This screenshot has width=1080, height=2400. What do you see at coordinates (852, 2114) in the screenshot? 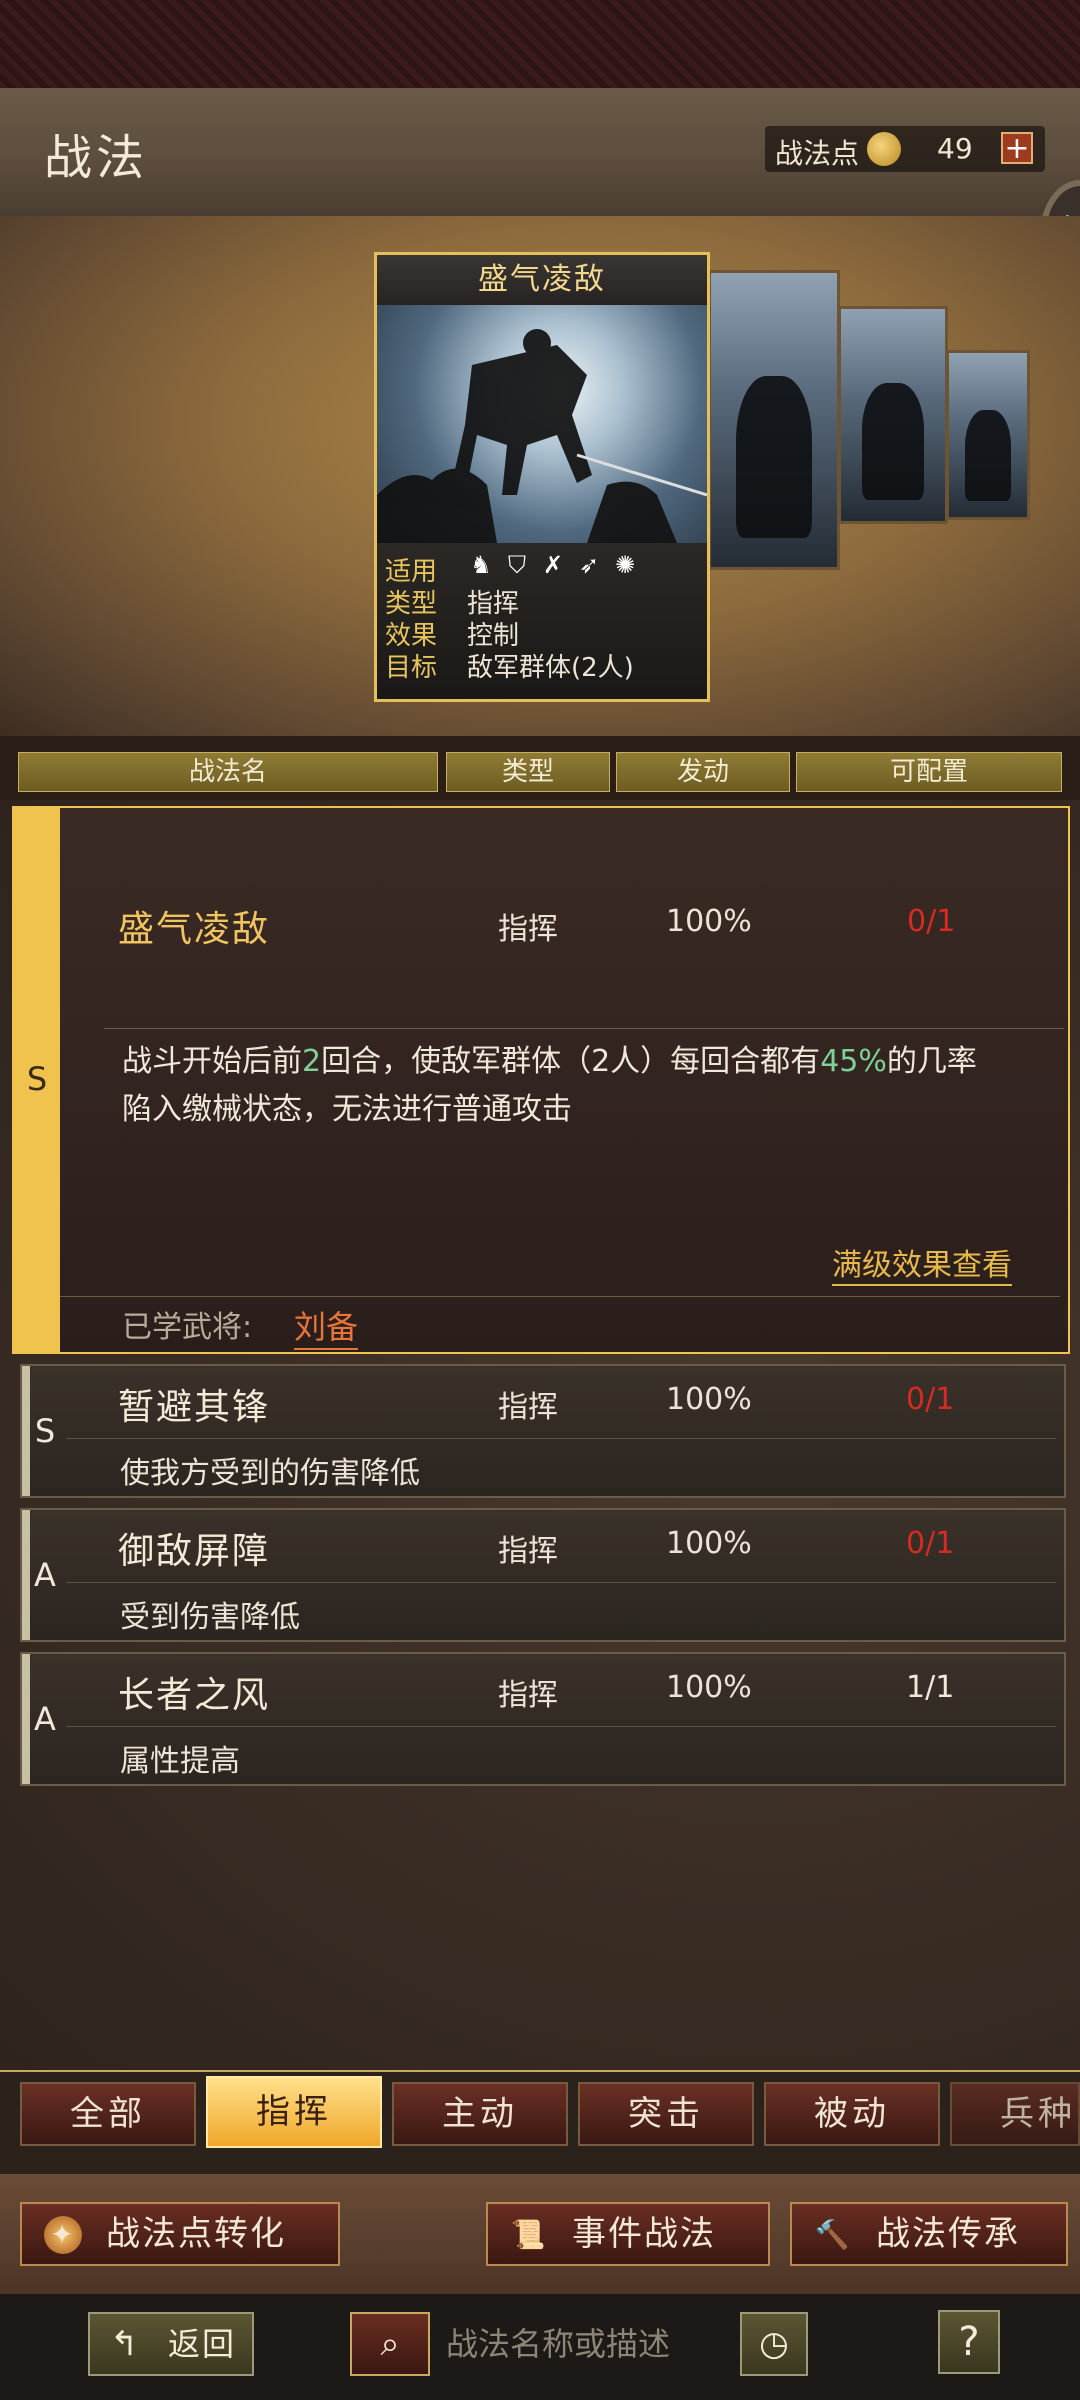
I see `tab-passive: 被动` at bounding box center [852, 2114].